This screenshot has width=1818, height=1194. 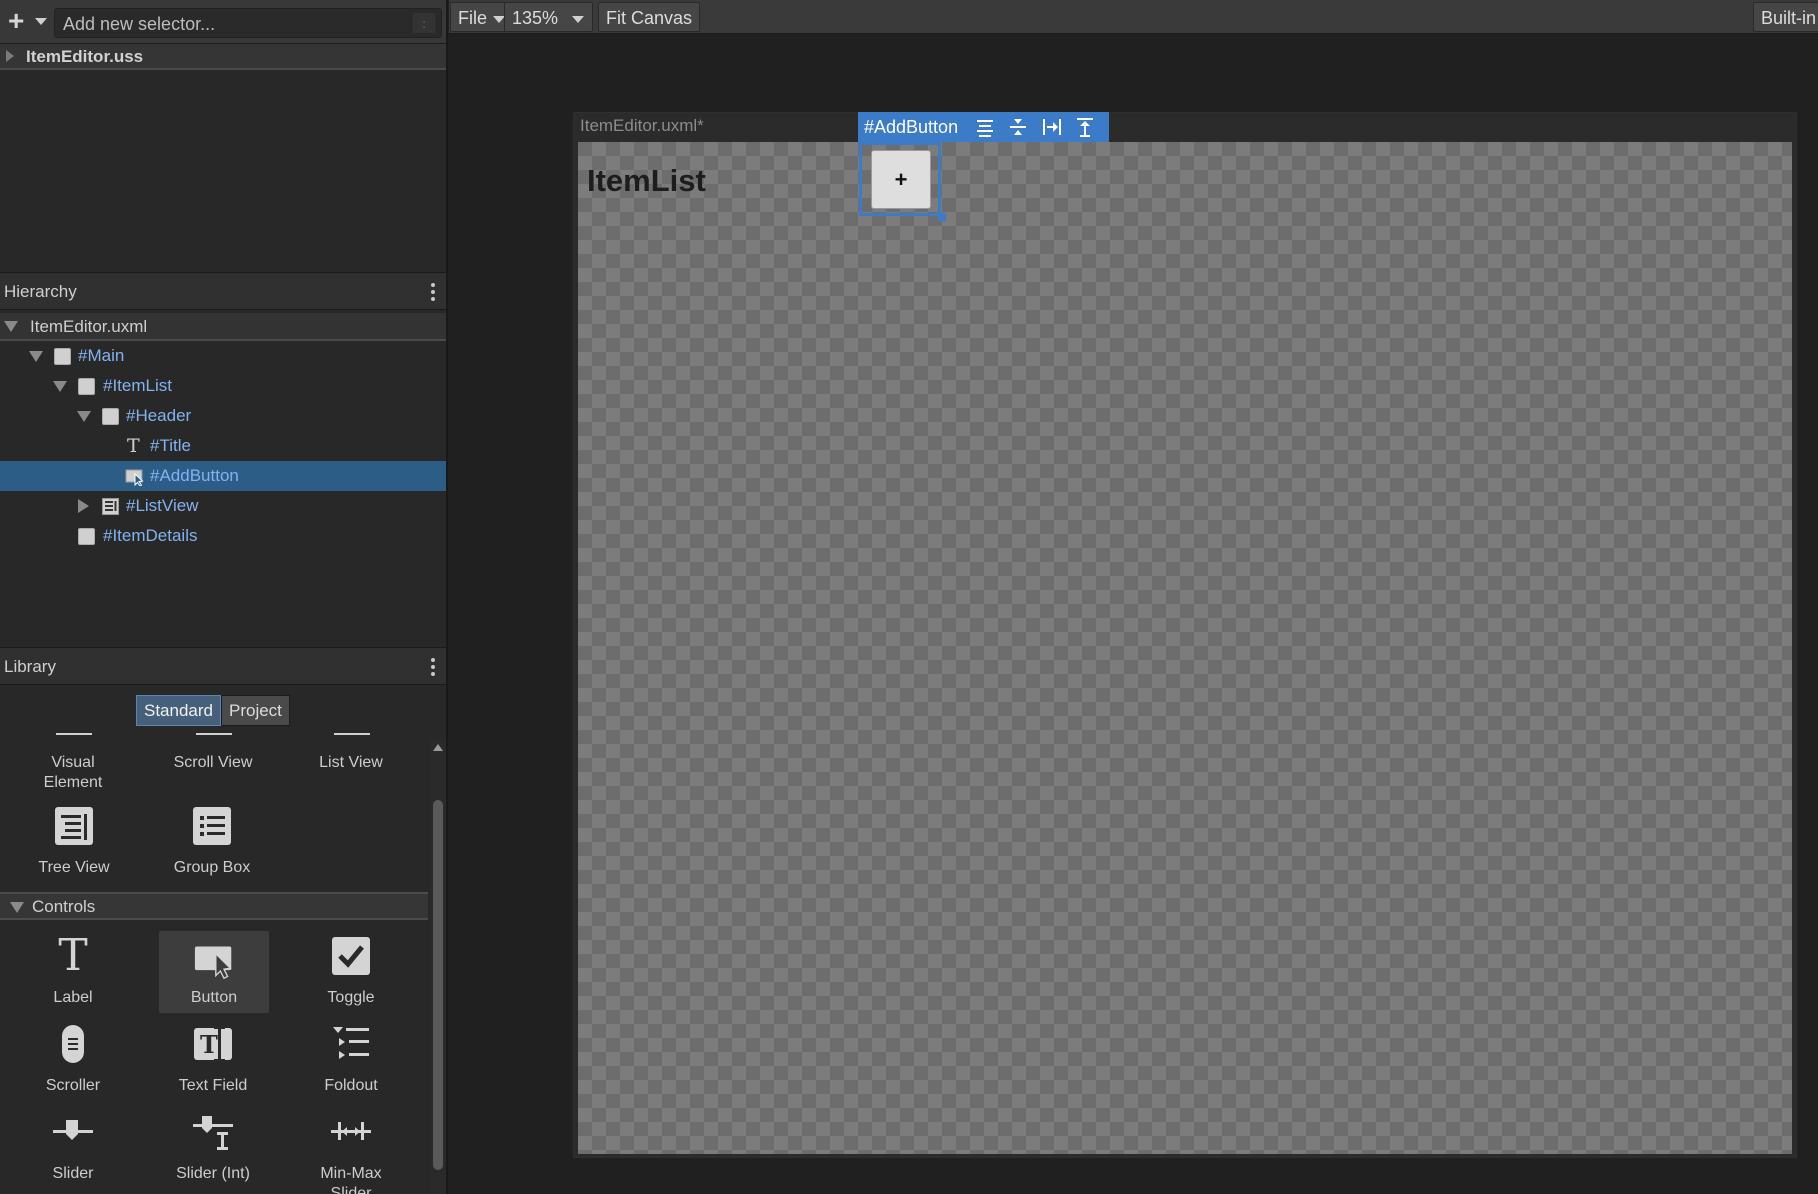 What do you see at coordinates (901, 179) in the screenshot?
I see `add-button: +` at bounding box center [901, 179].